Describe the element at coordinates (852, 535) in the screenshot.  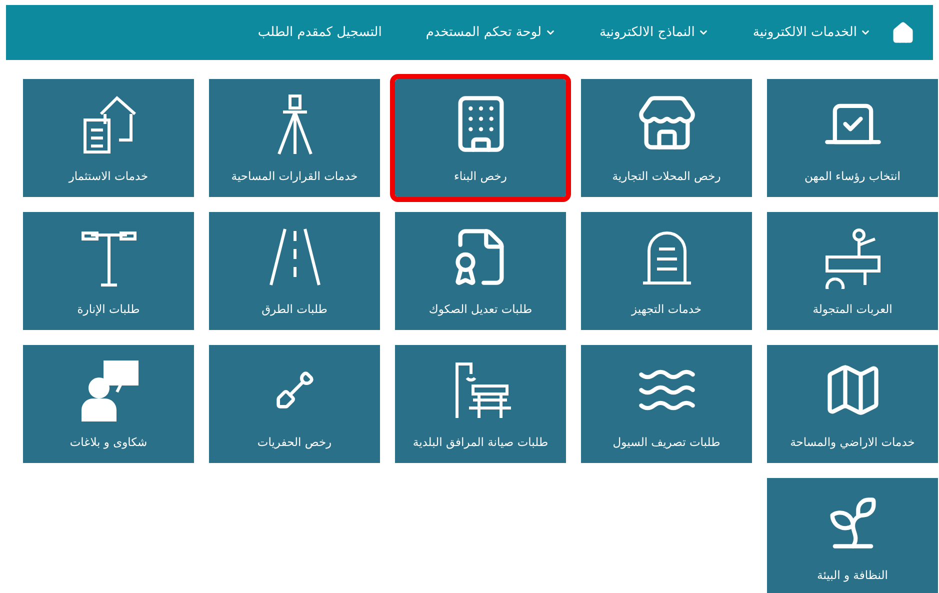
I see `service-tile: النظافة و البيئة` at that location.